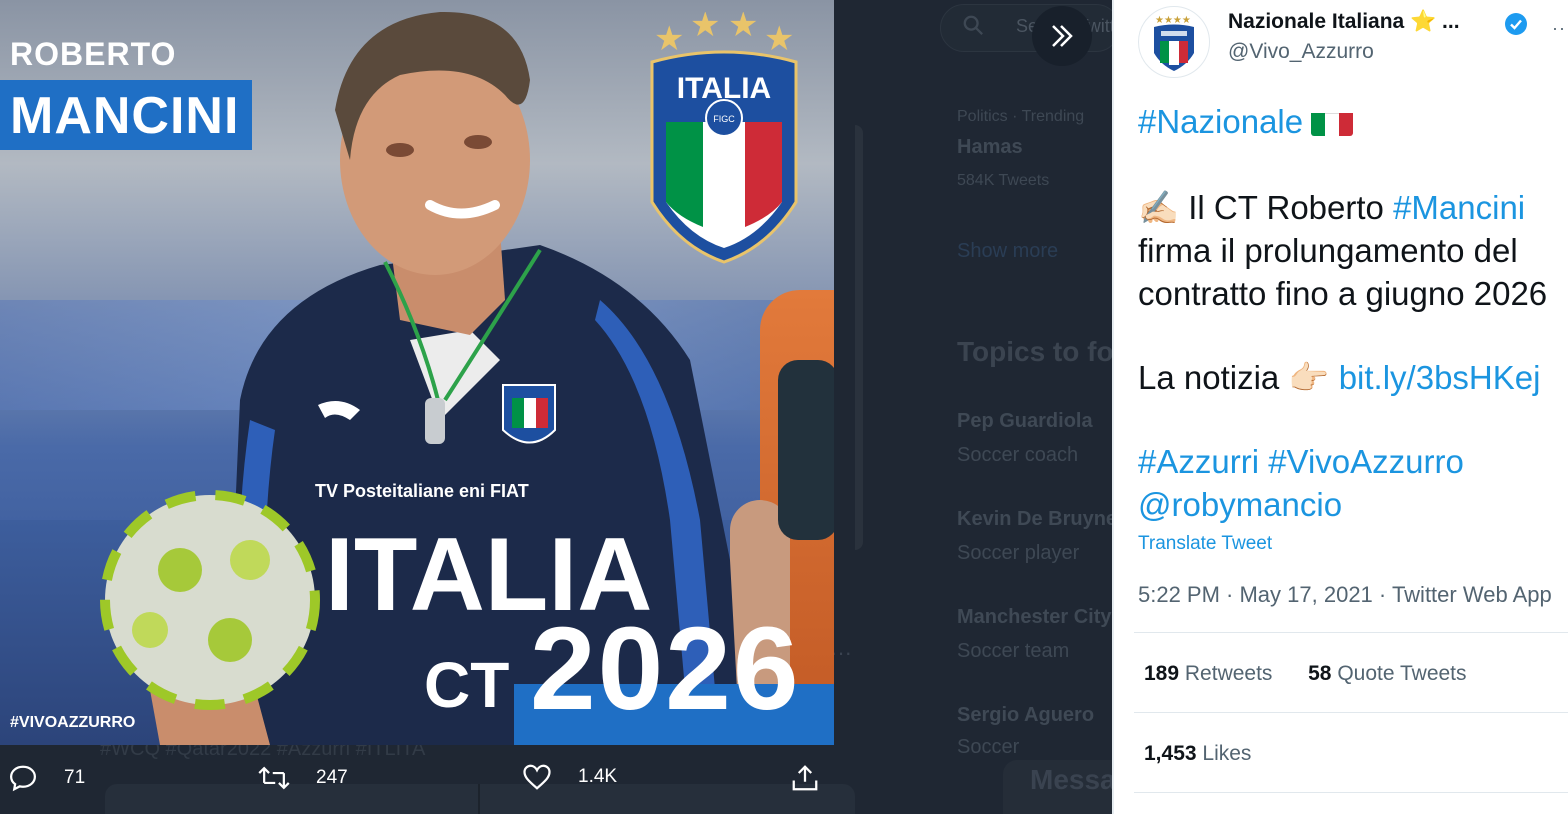  I want to click on reply-button: 71, so click(46, 778).